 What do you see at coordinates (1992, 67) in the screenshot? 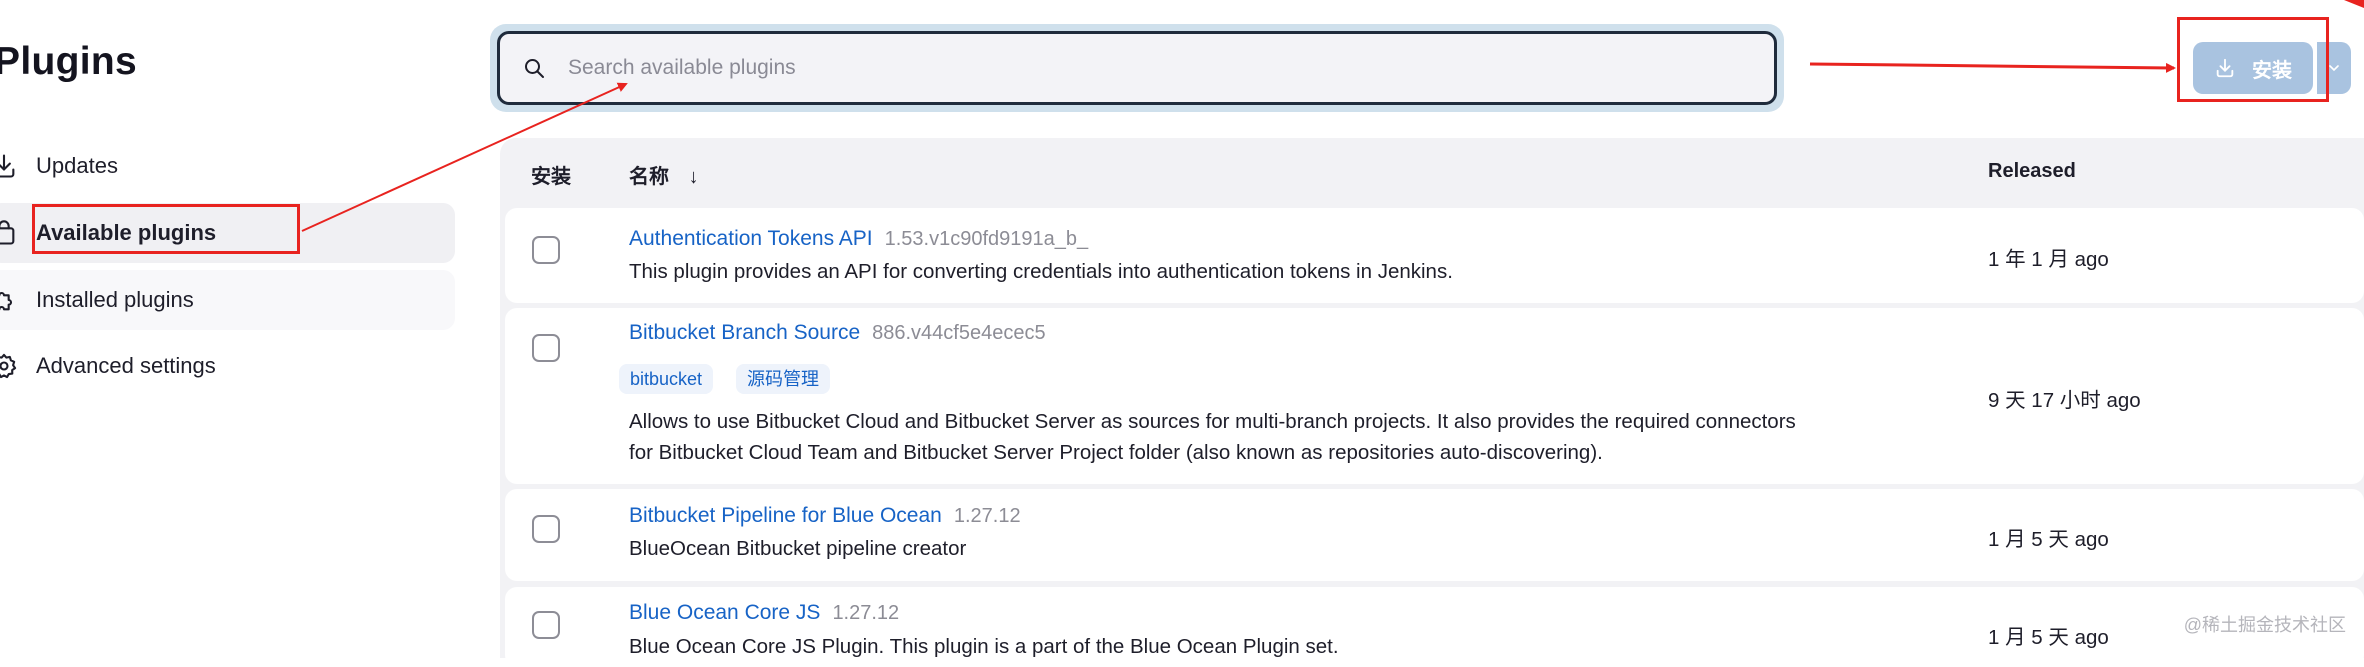
I see `annotation-arrow-to-install` at bounding box center [1992, 67].